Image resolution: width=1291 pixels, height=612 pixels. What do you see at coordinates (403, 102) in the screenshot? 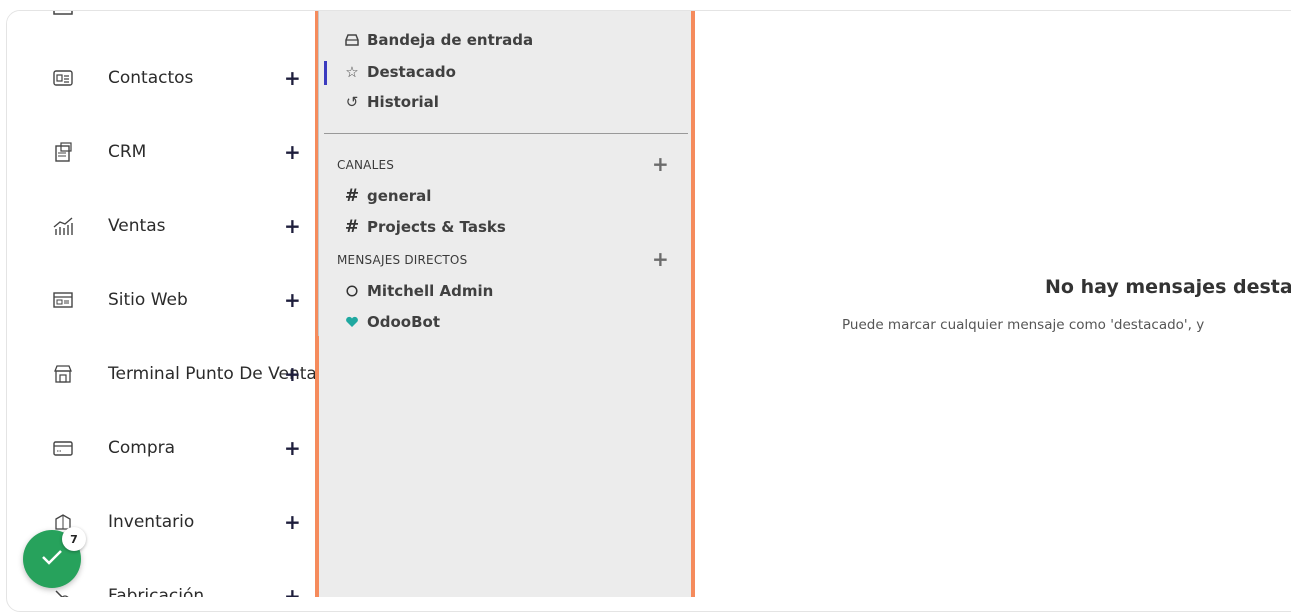
I see `mailbox-history-label: Historial` at bounding box center [403, 102].